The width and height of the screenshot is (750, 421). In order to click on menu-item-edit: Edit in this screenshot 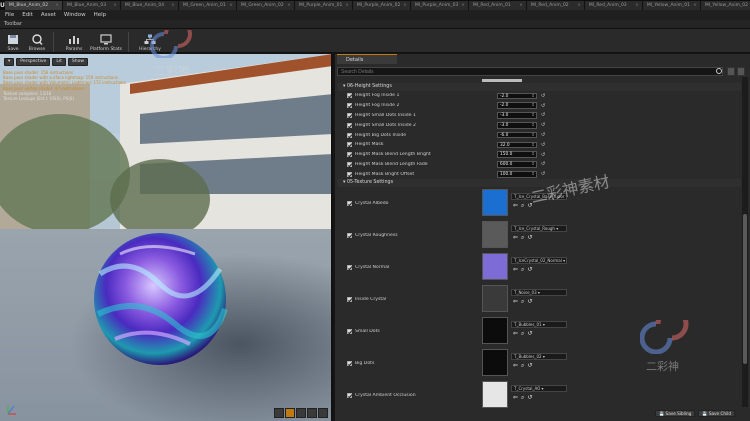, I will do `click(27, 15)`.